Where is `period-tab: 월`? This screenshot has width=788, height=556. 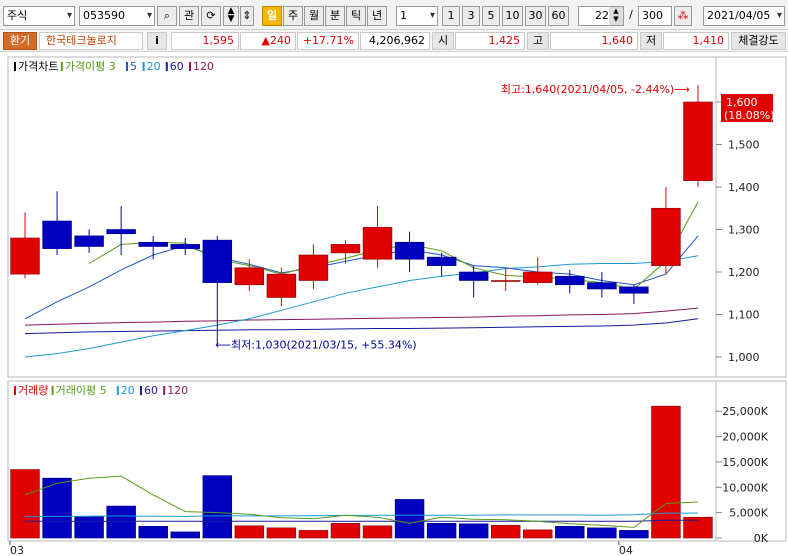
period-tab: 월 is located at coordinates (314, 16).